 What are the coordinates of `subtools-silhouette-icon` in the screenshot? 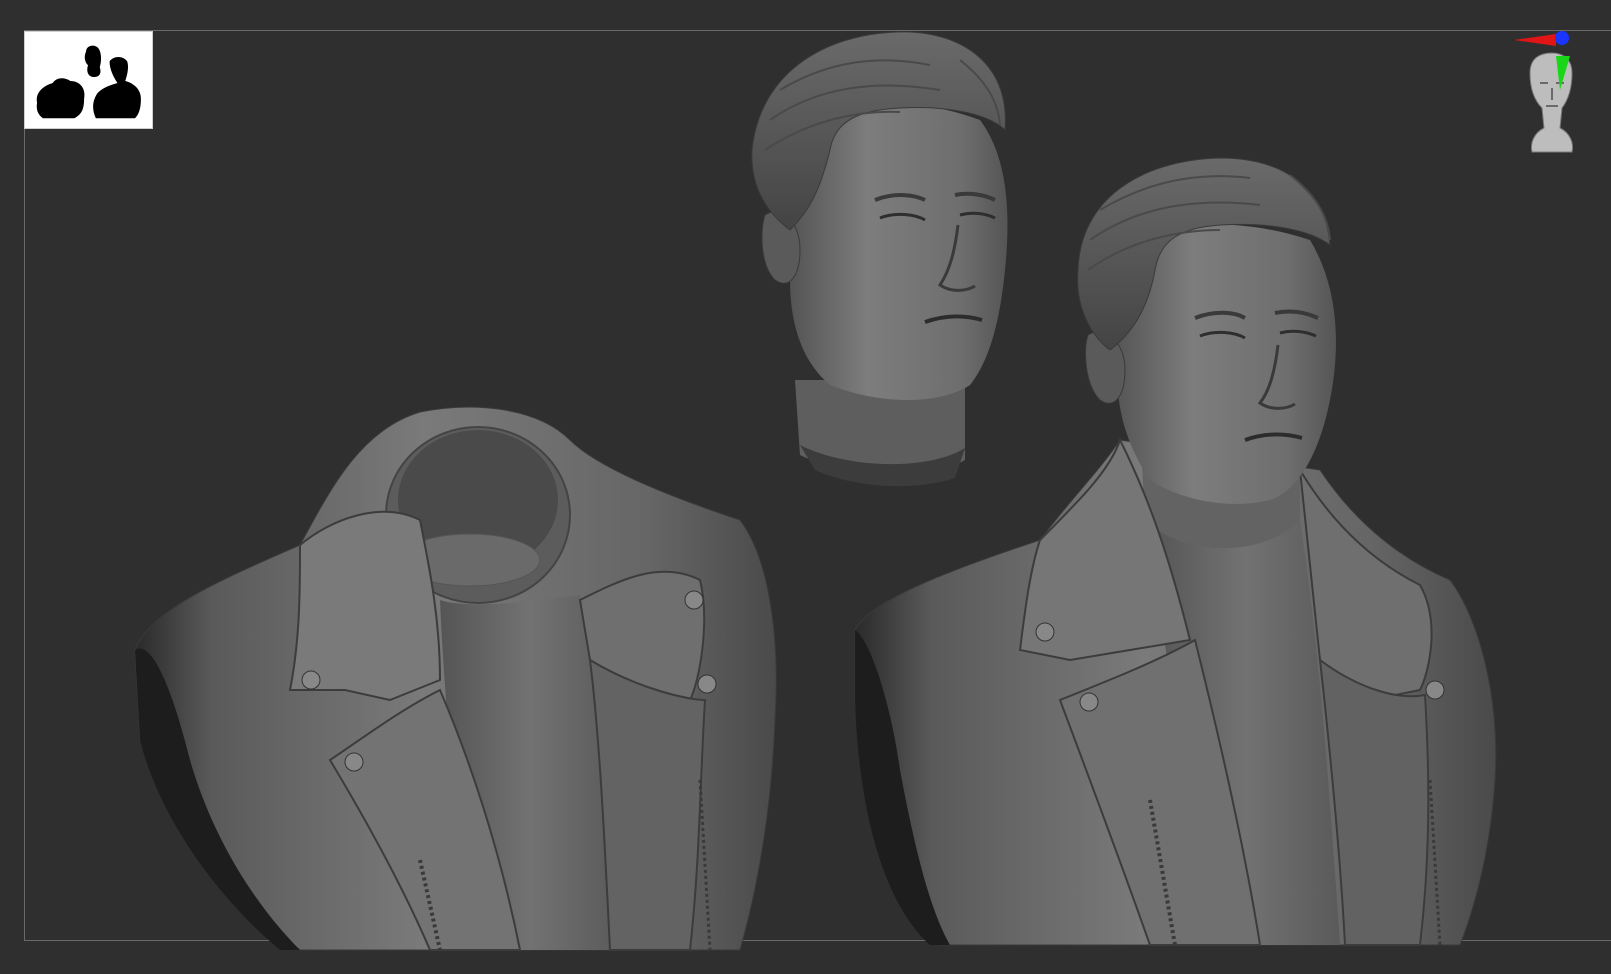 It's located at (88, 82).